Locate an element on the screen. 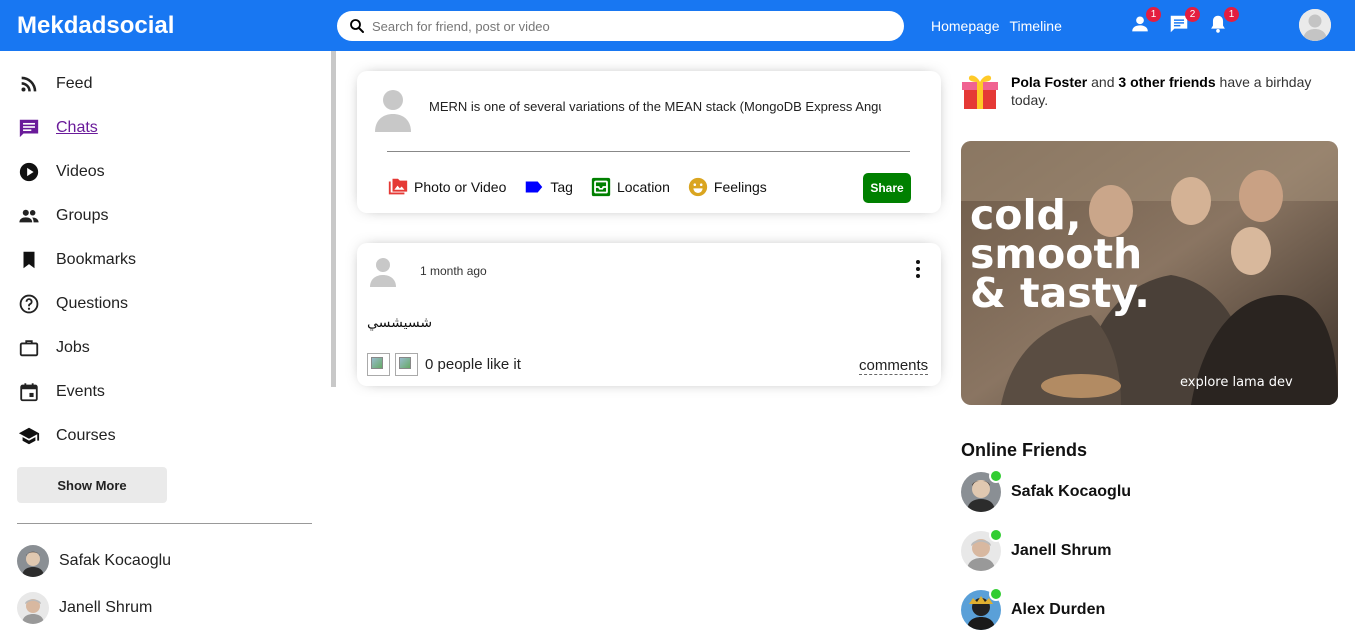 Image resolution: width=1355 pixels, height=630 pixels. share-option-location: Location is located at coordinates (630, 187).